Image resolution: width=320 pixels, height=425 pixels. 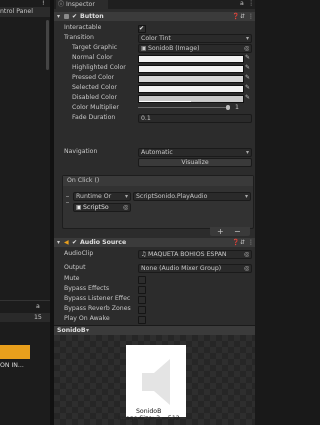 What do you see at coordinates (83, 27) in the screenshot?
I see `interactable-label: Interactable` at bounding box center [83, 27].